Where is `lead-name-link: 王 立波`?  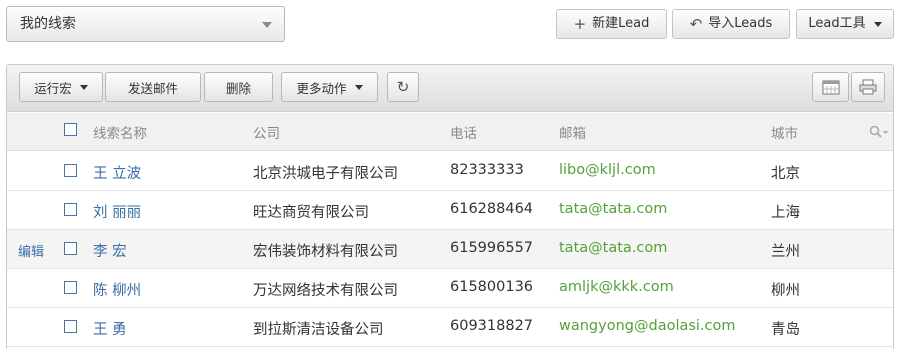 lead-name-link: 王 立波 is located at coordinates (117, 172).